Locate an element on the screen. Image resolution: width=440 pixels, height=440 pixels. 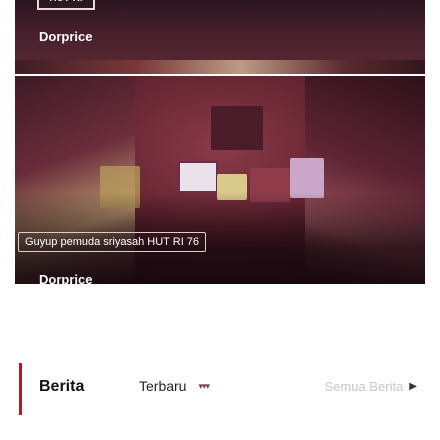
card-badge: HUT RI is located at coordinates (66, 5).